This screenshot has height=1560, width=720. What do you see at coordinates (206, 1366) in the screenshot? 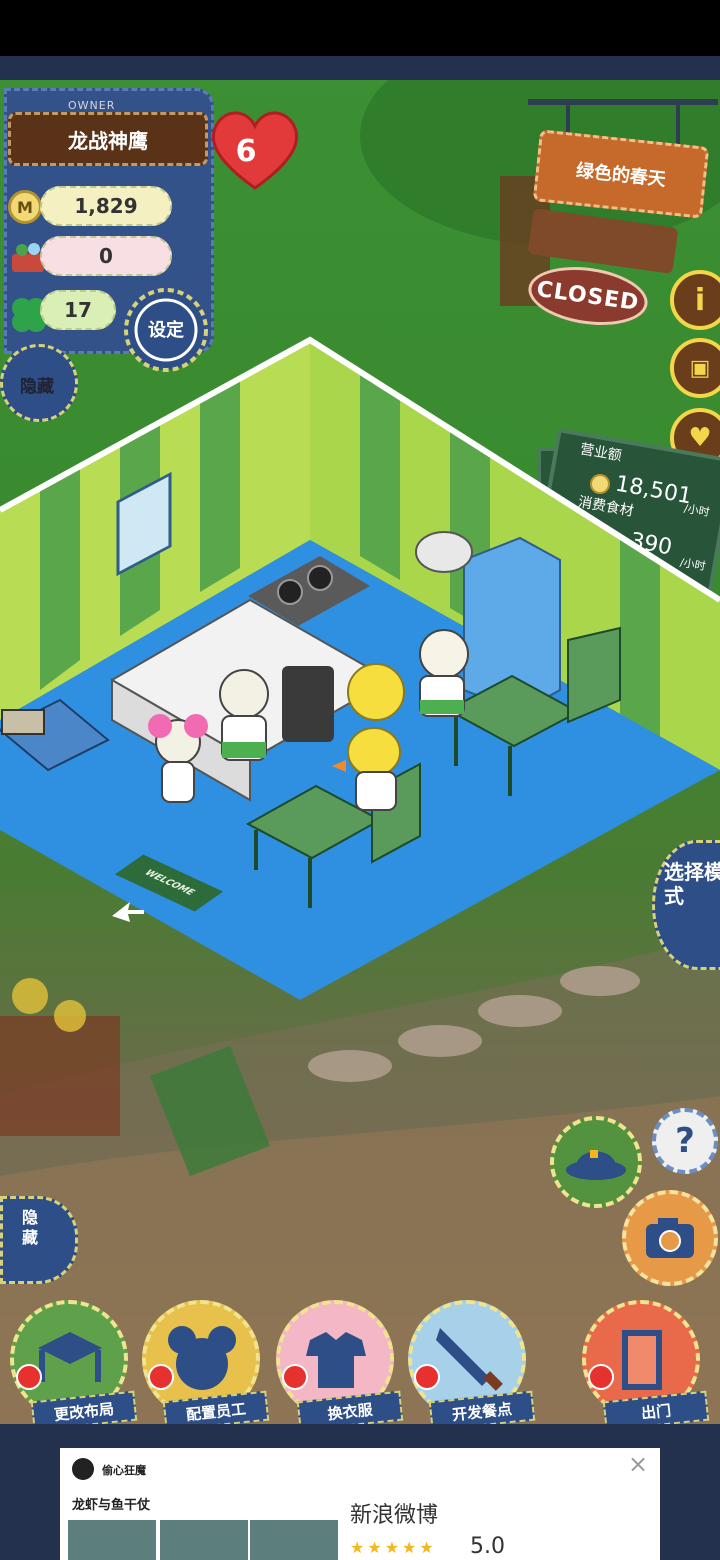
I see `assign-staff-button: 配置员工` at bounding box center [206, 1366].